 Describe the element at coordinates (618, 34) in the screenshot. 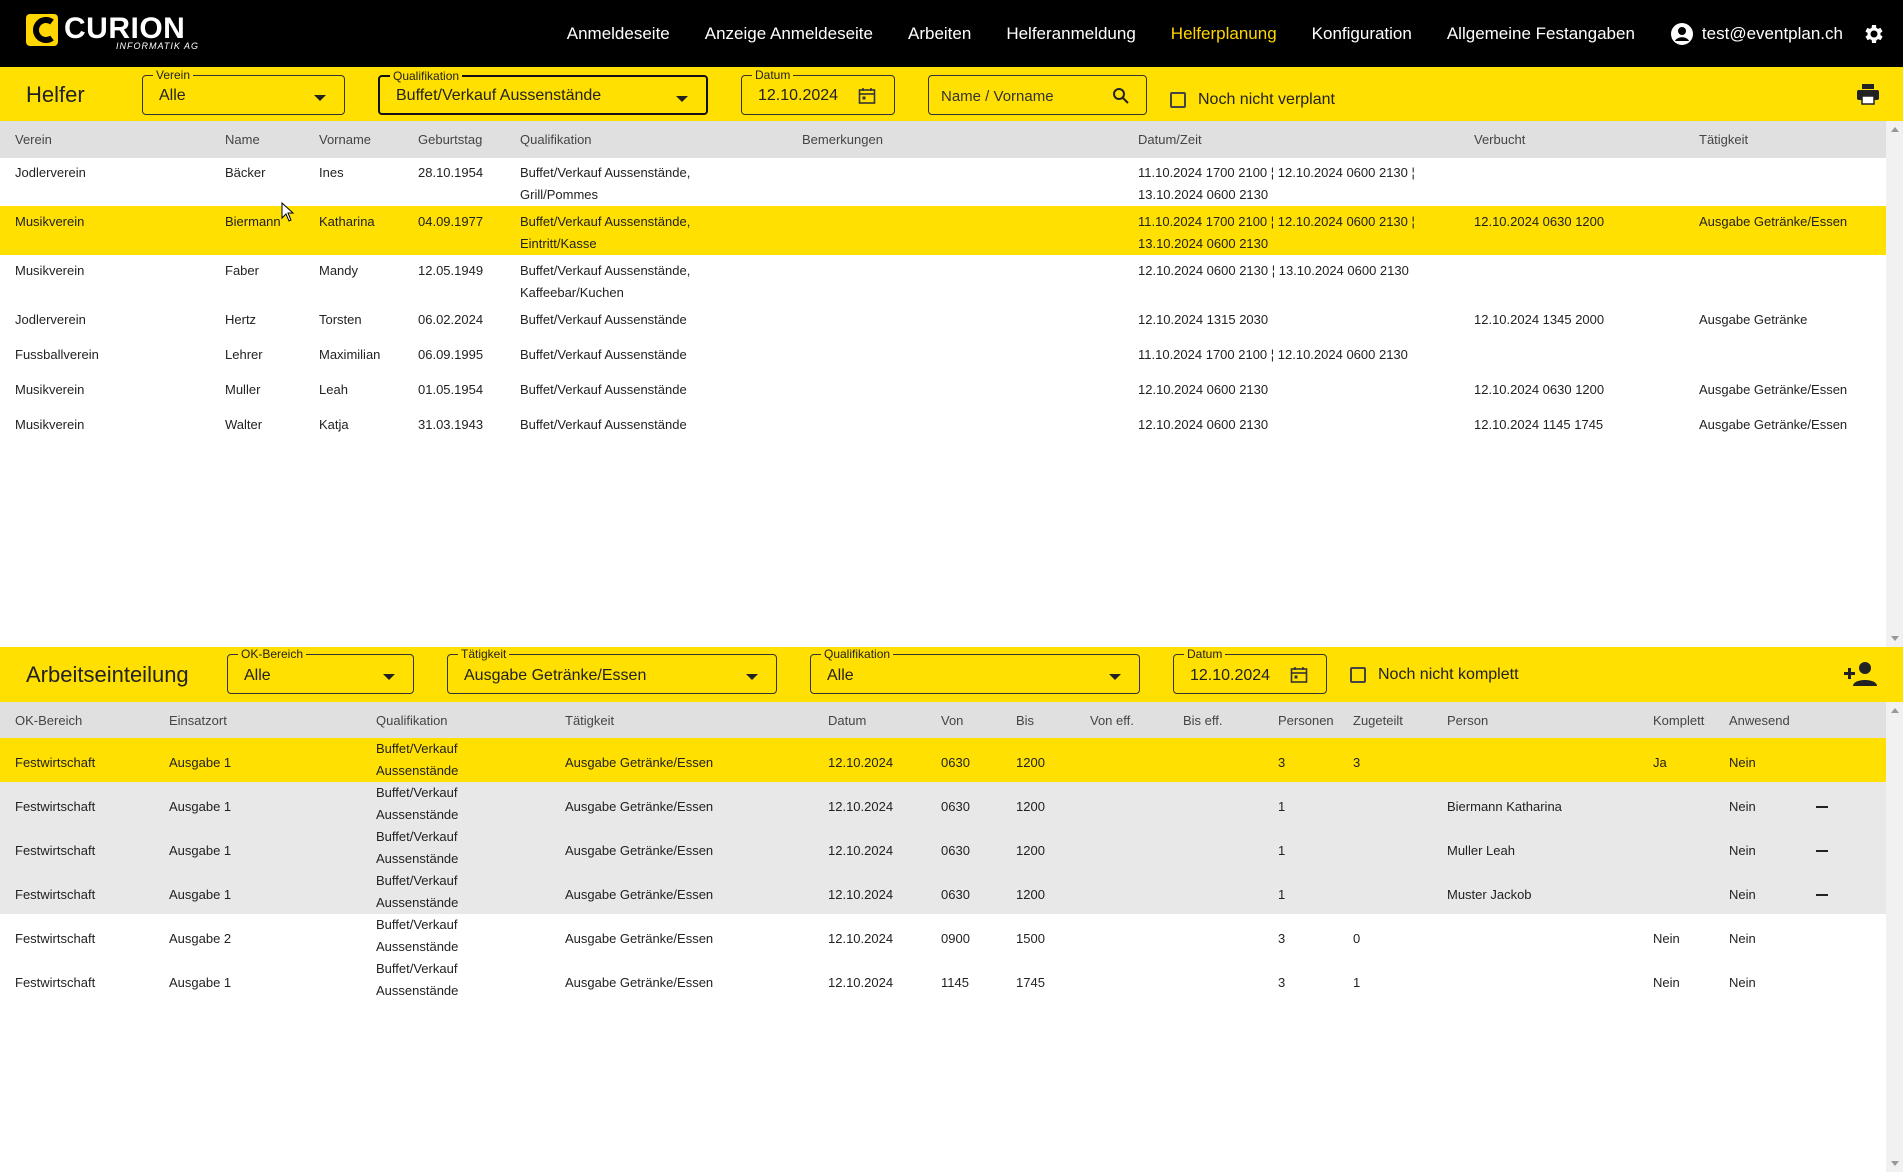

I see `nav-anmeldeseite: Anmeldeseite` at that location.